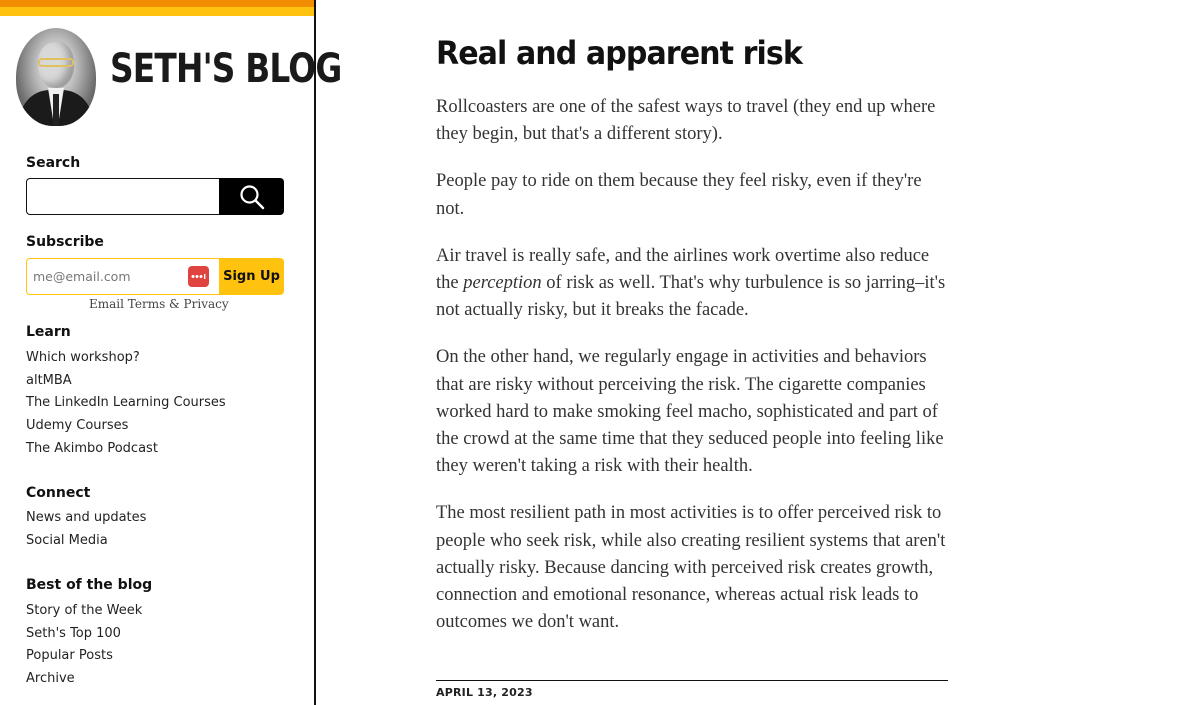 The width and height of the screenshot is (1203, 705). I want to click on nav-link-news-updates: News and updates, so click(86, 517).